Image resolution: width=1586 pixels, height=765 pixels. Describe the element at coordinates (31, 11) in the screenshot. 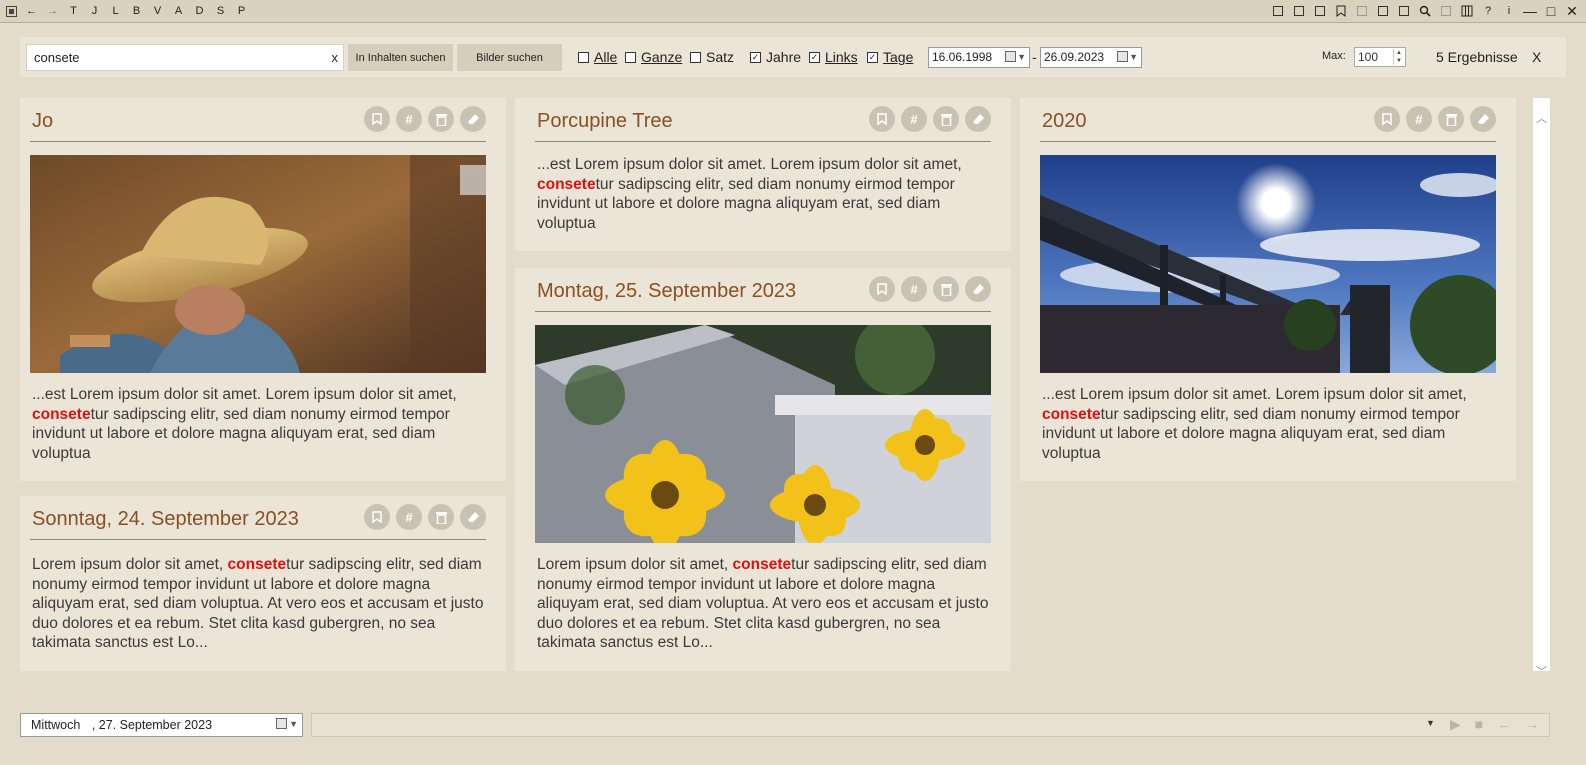

I see `back-arrow-icon: ←` at that location.